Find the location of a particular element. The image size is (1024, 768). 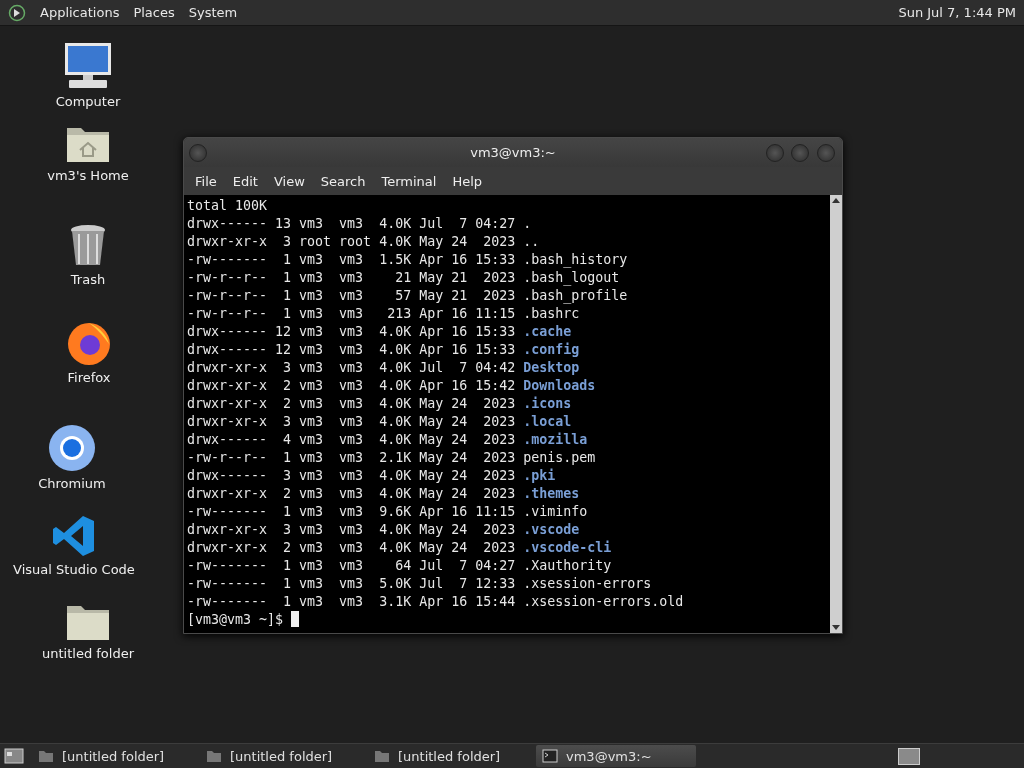

file-name: .bash_profile is located at coordinates (575, 295).